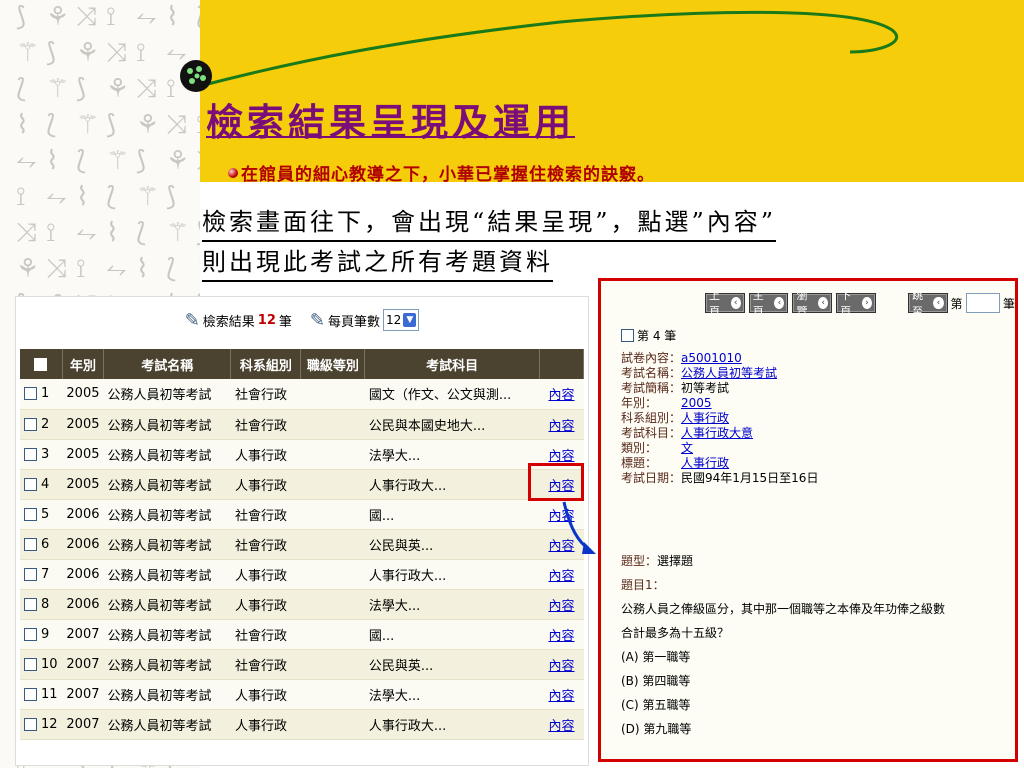 The image size is (1024, 768). What do you see at coordinates (927, 303) in the screenshot?
I see `jump-button: 跳至 ‹` at bounding box center [927, 303].